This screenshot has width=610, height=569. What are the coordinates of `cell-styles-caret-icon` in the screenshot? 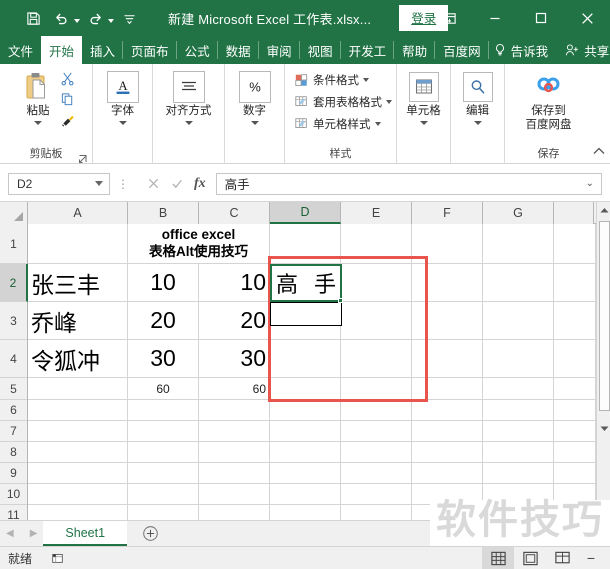 It's located at (377, 124).